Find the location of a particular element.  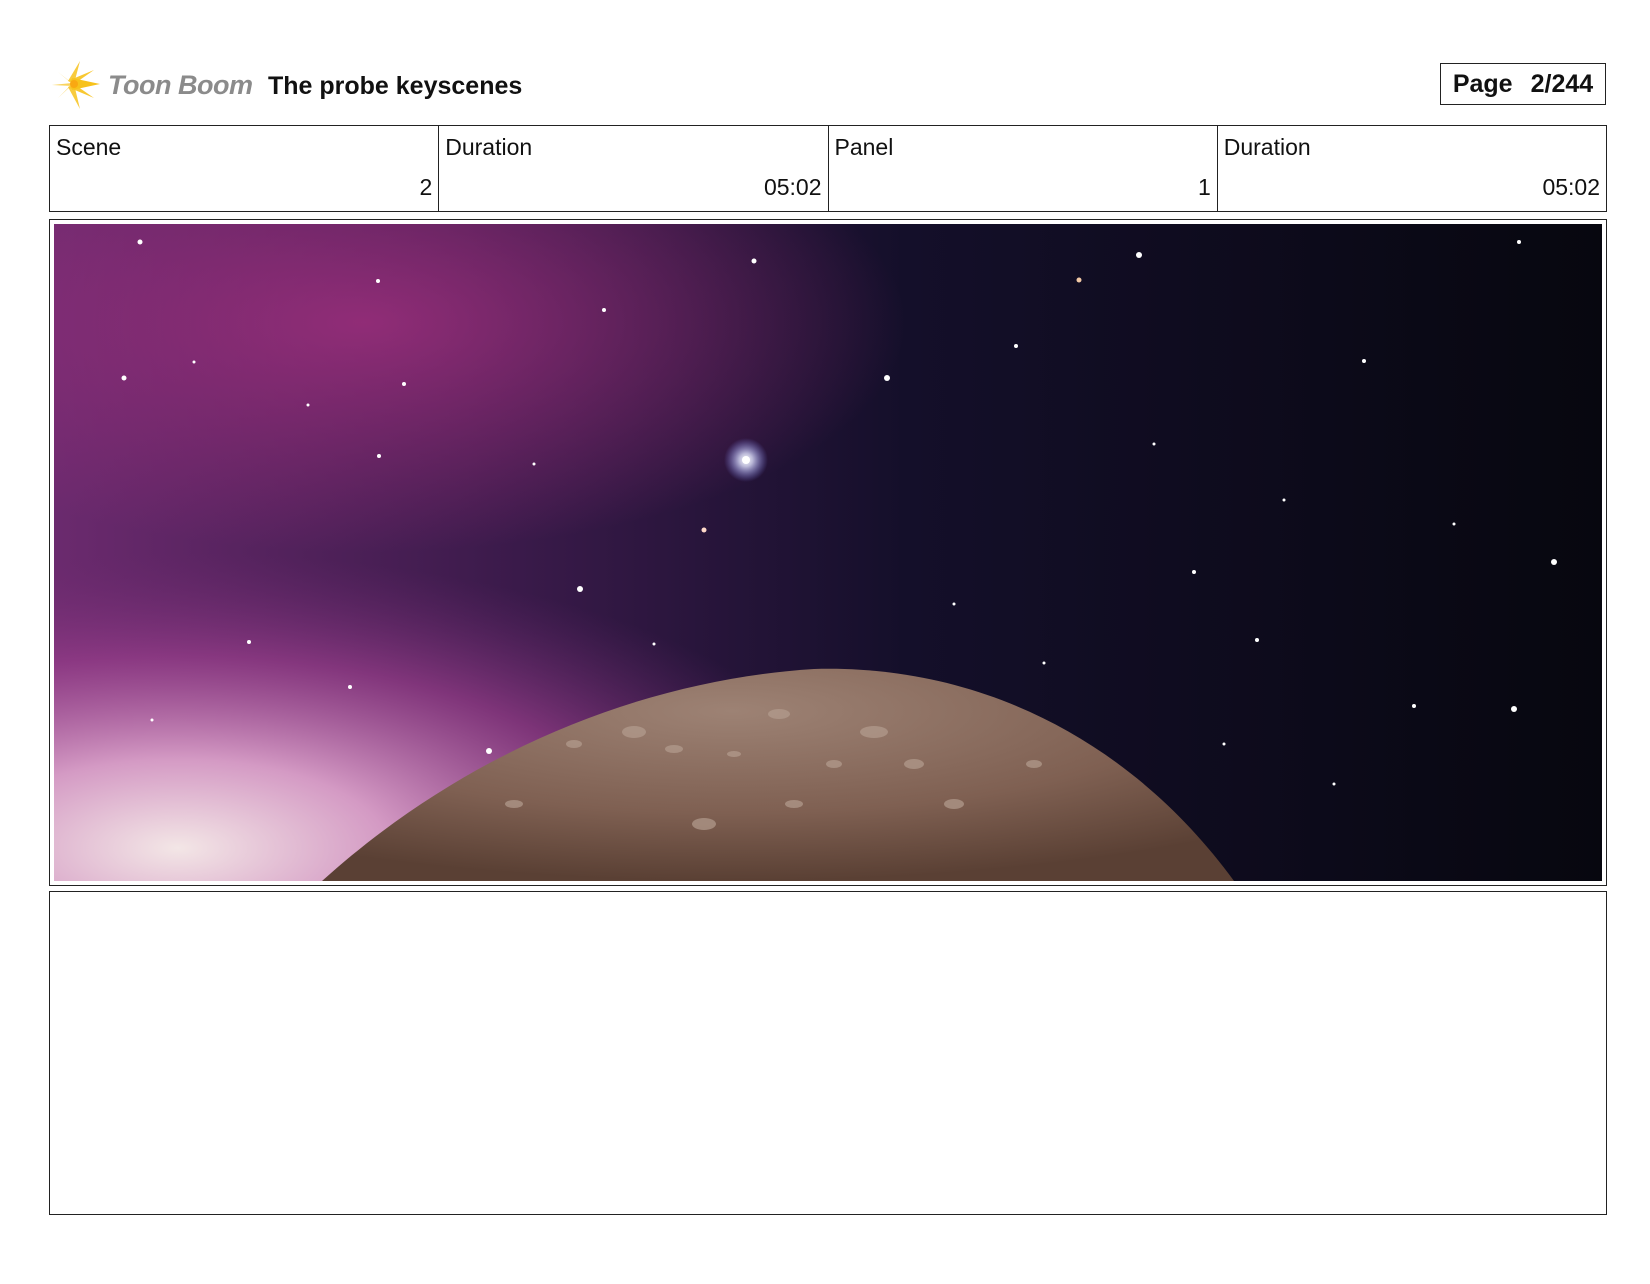

panel-duration-cell: Duration 05:02 is located at coordinates (1412, 168).